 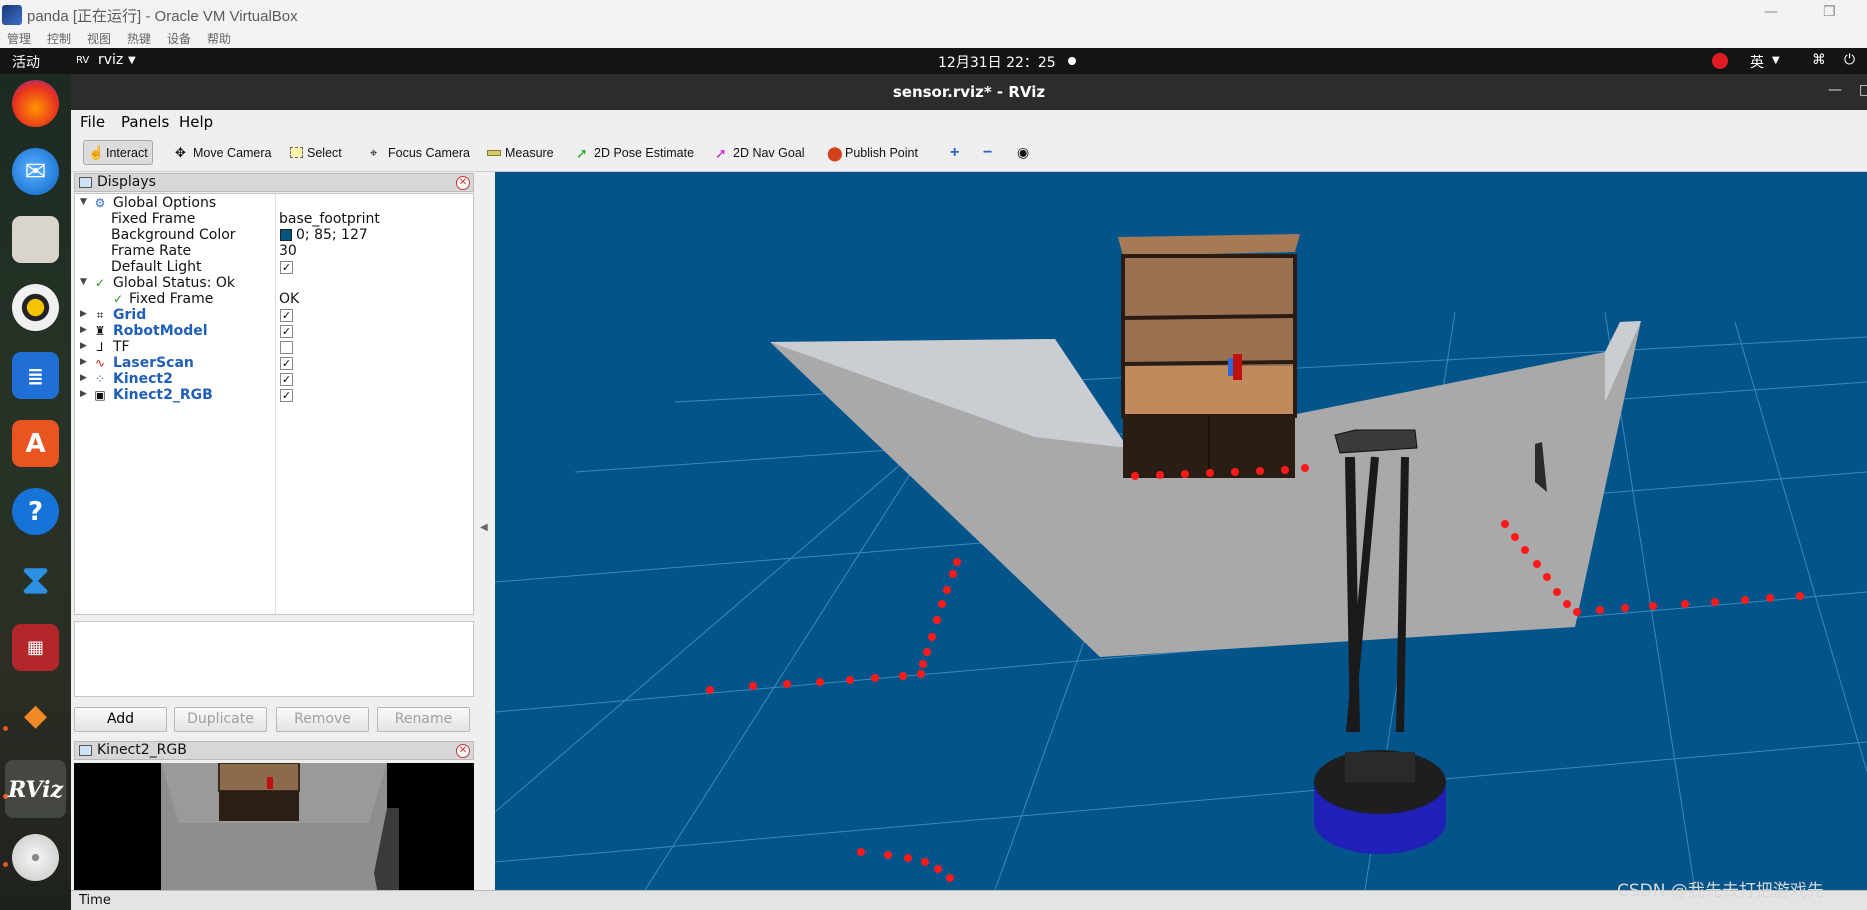 What do you see at coordinates (220, 719) in the screenshot?
I see `duplicate-button: Duplicate` at bounding box center [220, 719].